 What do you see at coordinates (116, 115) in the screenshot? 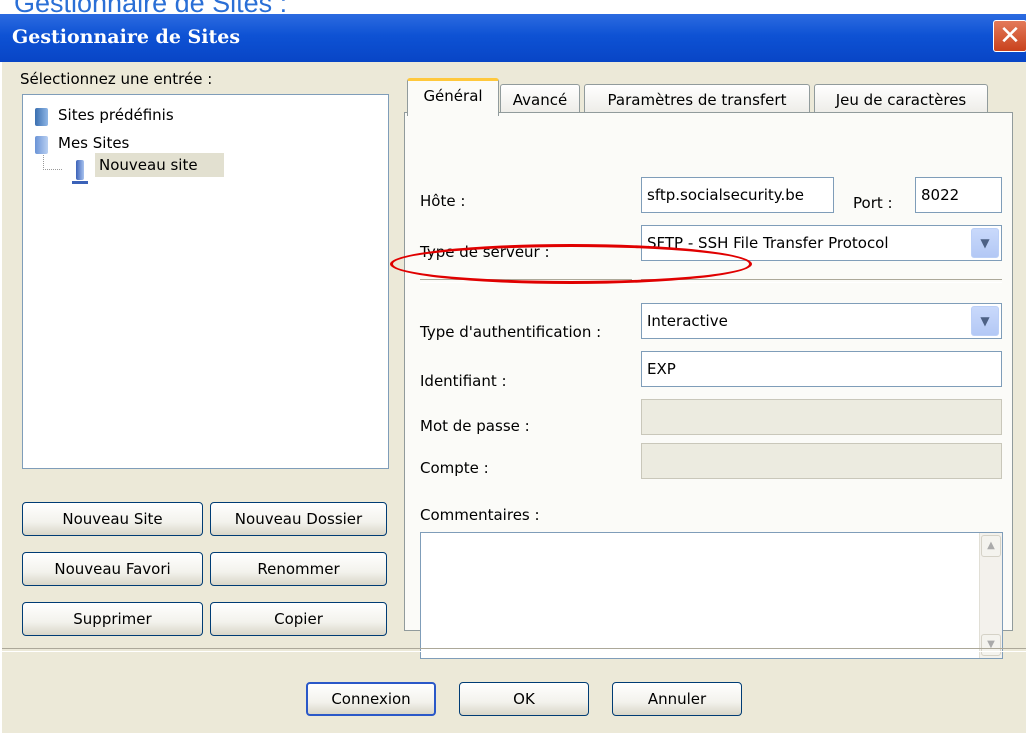
I see `tree-item-predefined-sites: Sites prédéfinis` at bounding box center [116, 115].